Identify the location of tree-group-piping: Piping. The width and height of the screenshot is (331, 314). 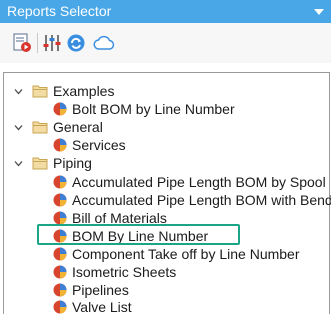
(165, 163).